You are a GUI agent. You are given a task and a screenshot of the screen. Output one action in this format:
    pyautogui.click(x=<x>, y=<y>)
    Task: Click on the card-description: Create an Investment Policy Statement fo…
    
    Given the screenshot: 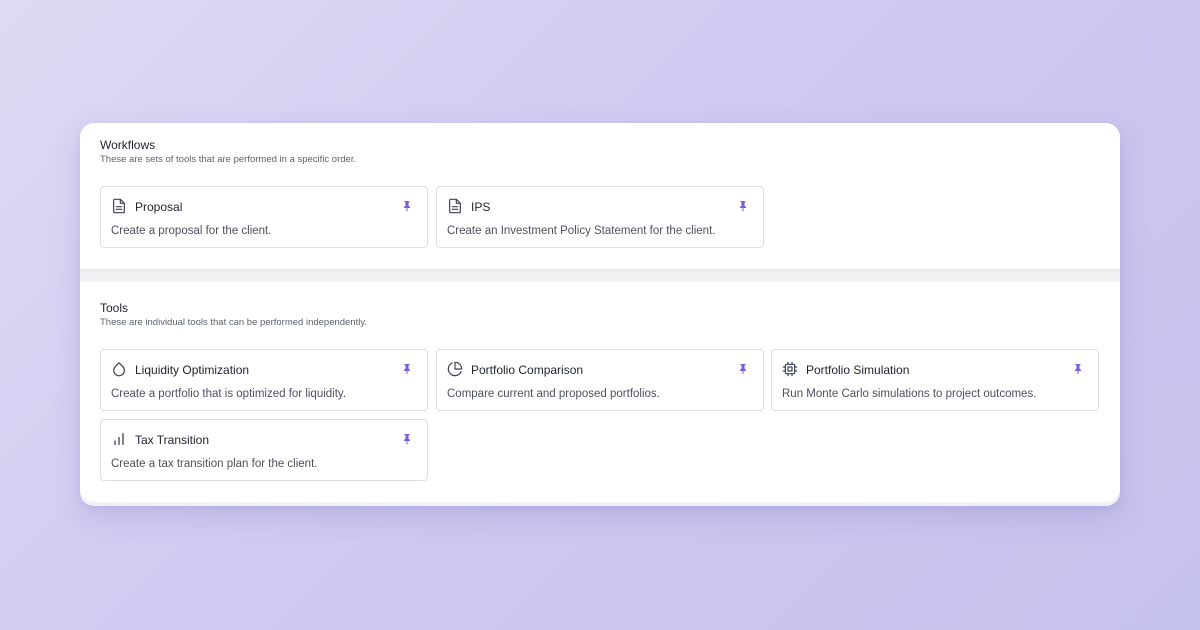 What is the action you would take?
    pyautogui.click(x=581, y=231)
    